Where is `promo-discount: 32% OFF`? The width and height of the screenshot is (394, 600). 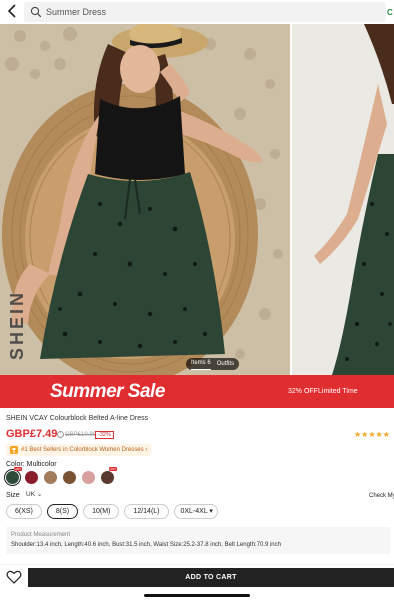 promo-discount: 32% OFF is located at coordinates (303, 391).